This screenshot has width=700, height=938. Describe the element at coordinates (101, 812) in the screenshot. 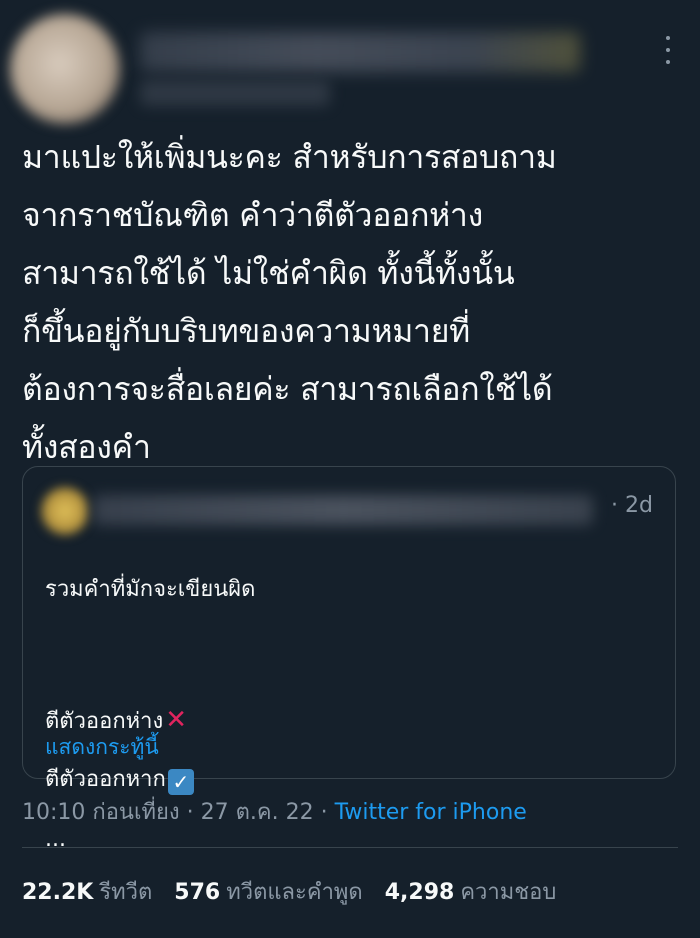

I see `tweet-time: 10:10 ก่อนเที่ยง` at that location.